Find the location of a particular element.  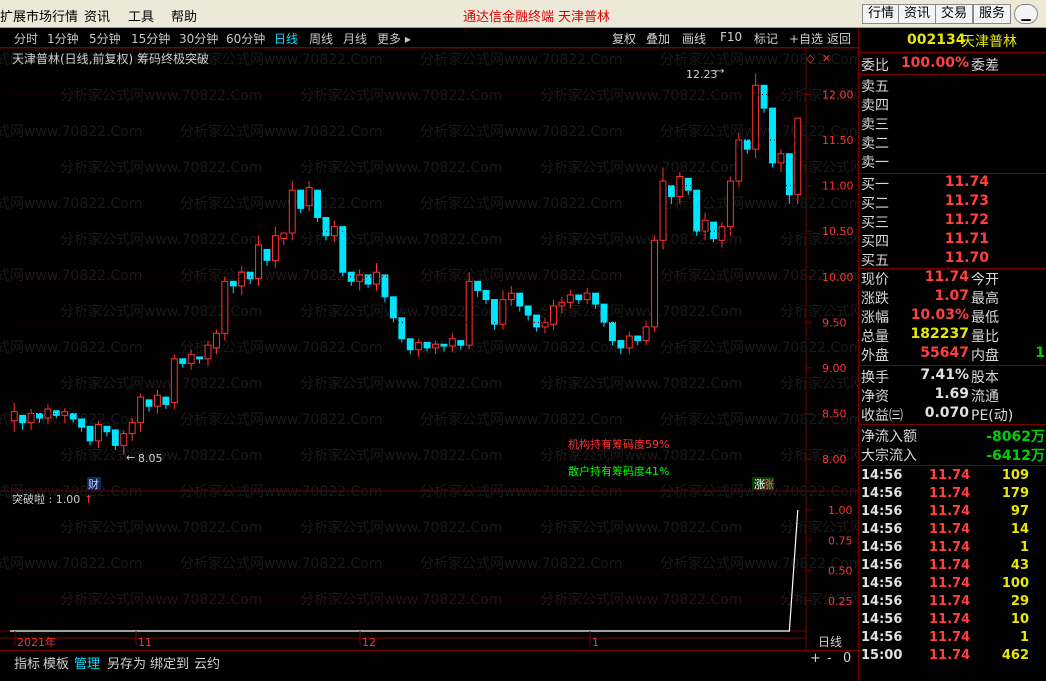

stat2-row: 换手 7.41% 股本 is located at coordinates (952, 376).